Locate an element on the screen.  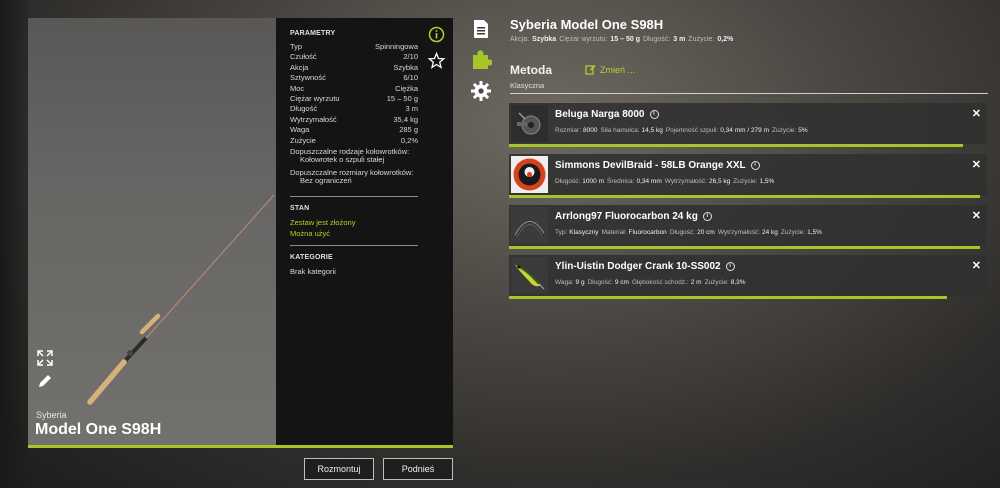
component-name-text: Beluga Narga 8000 is located at coordinates (600, 114).